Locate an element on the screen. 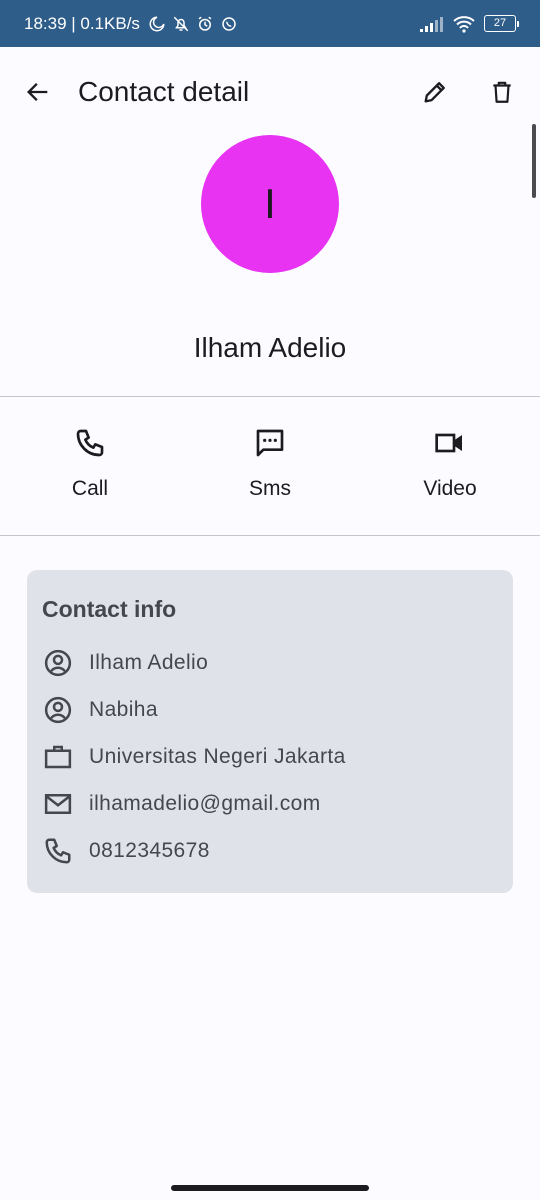  info-value: Ilham Adelio is located at coordinates (149, 662).